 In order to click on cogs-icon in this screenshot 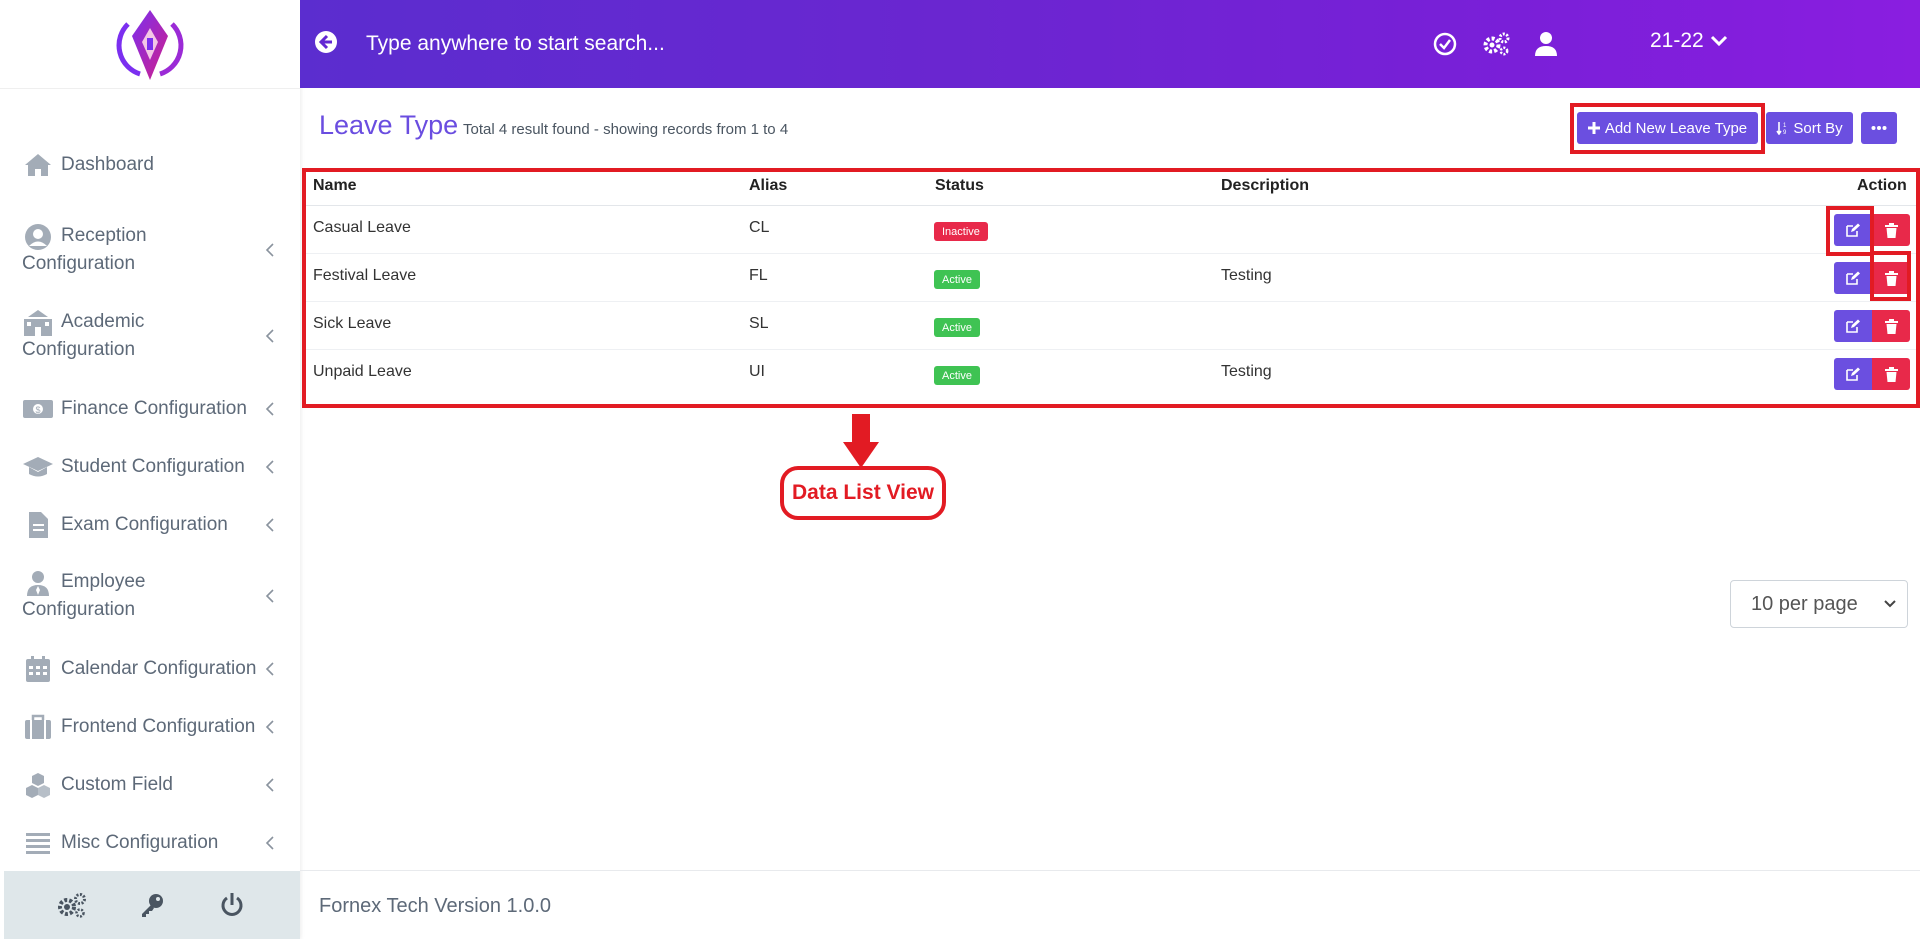, I will do `click(1496, 44)`.